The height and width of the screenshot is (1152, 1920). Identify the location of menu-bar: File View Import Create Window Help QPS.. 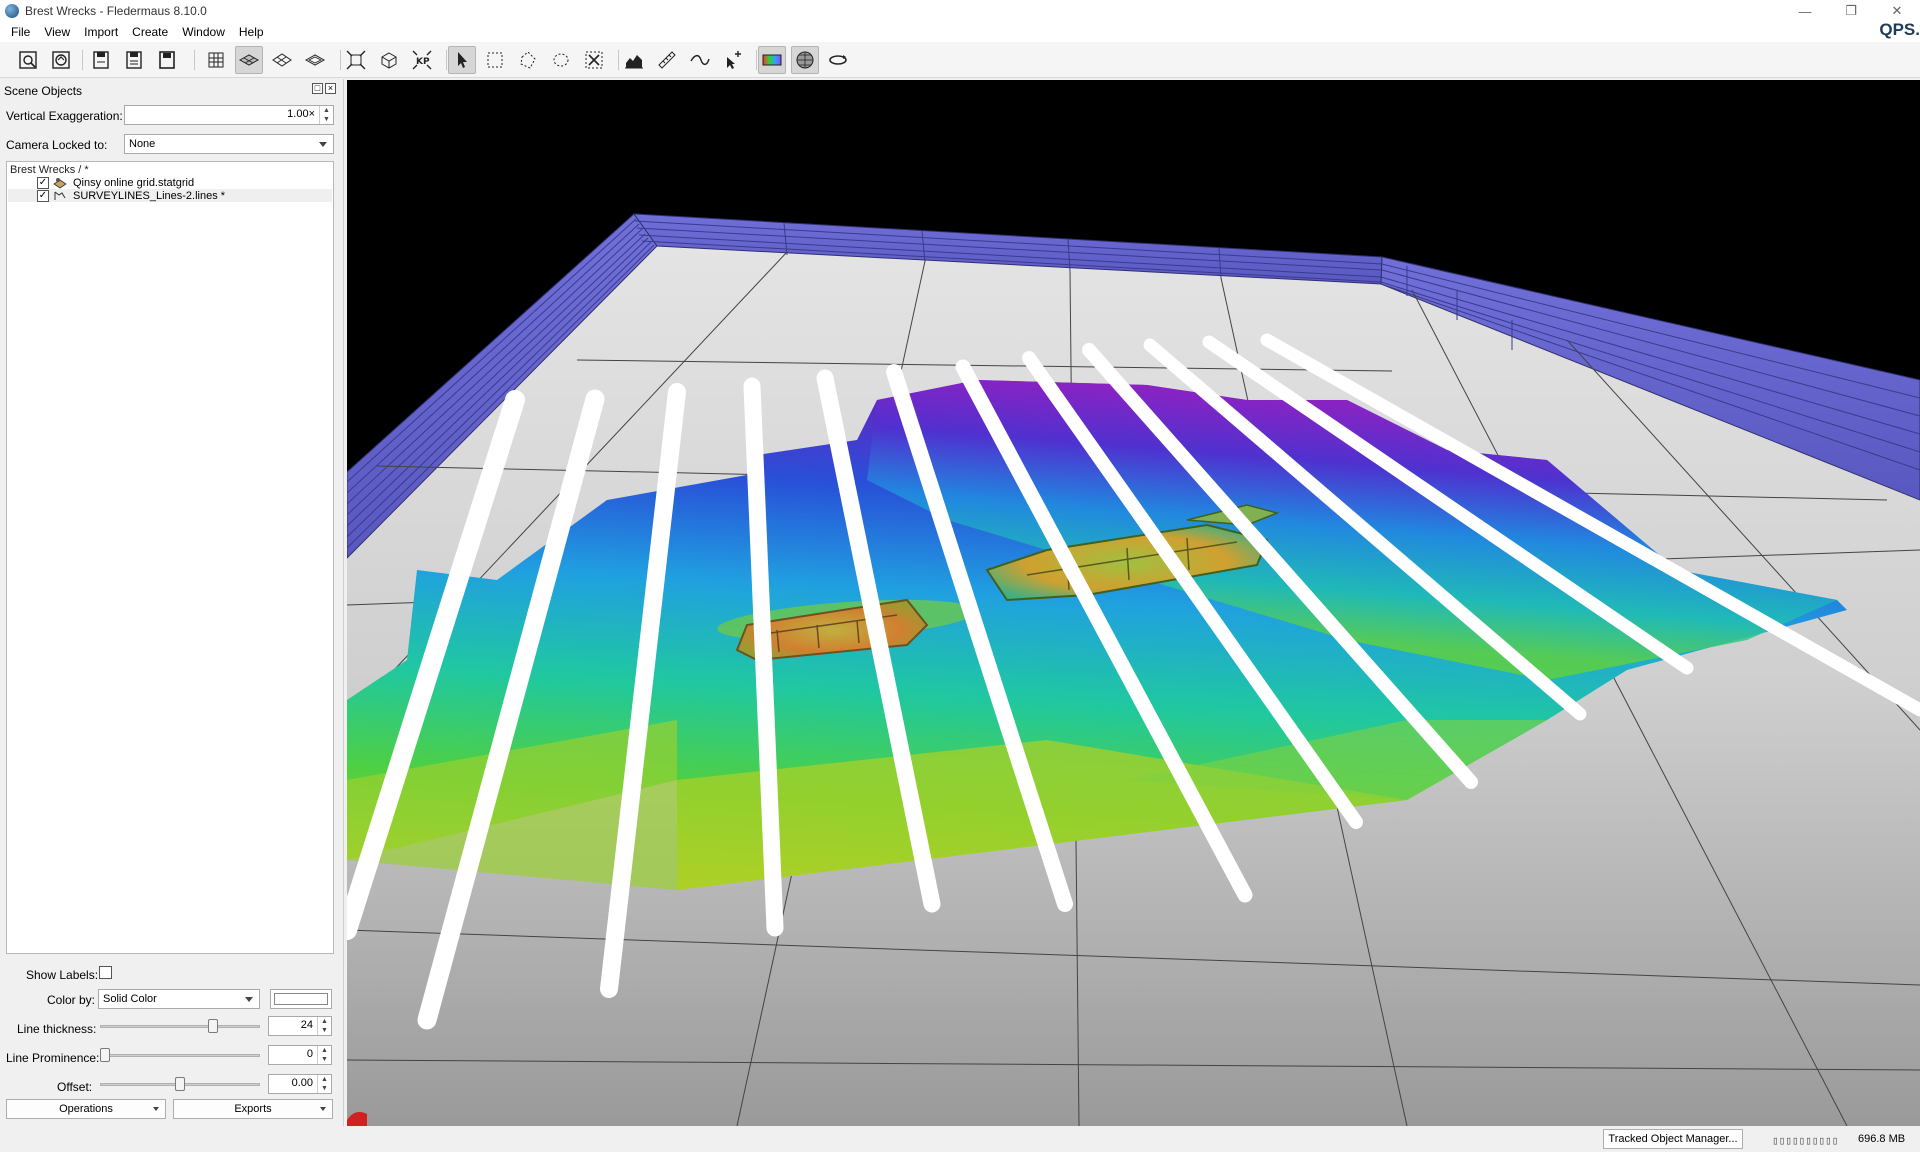
(960, 31).